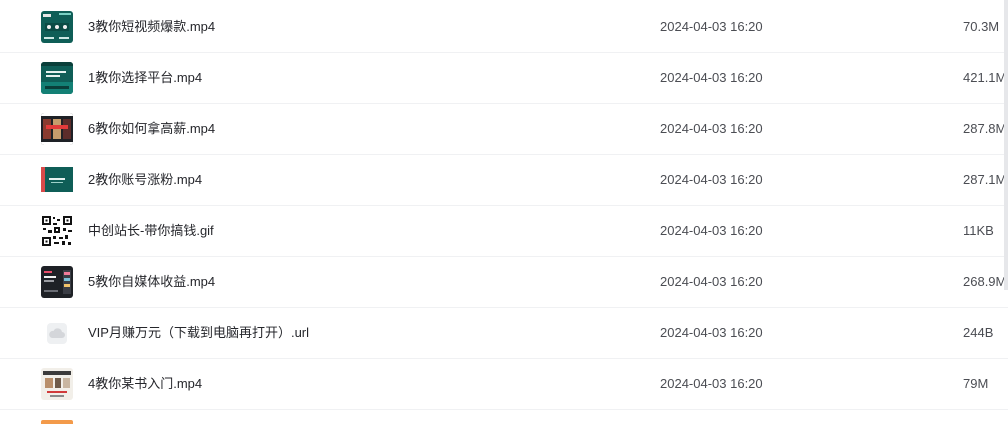  What do you see at coordinates (504, 27) in the screenshot?
I see `file-row: 3教你短视频爆款.mp4 2024-04-03 16:20 70.3M` at bounding box center [504, 27].